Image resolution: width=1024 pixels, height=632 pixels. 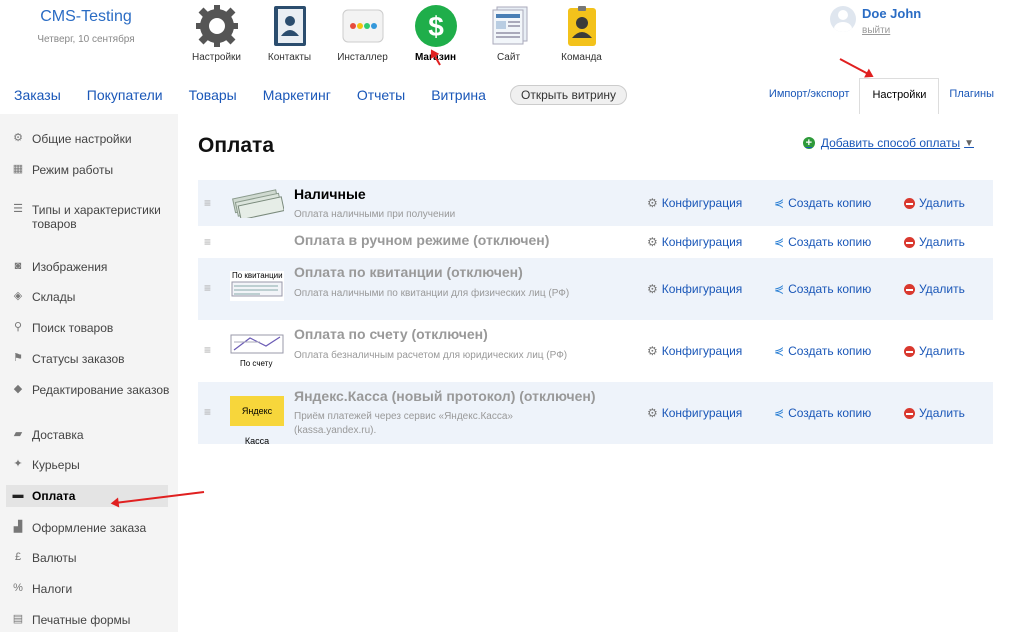 What do you see at coordinates (830, 242) in the screenshot?
I see `copy-label: Создать копию` at bounding box center [830, 242].